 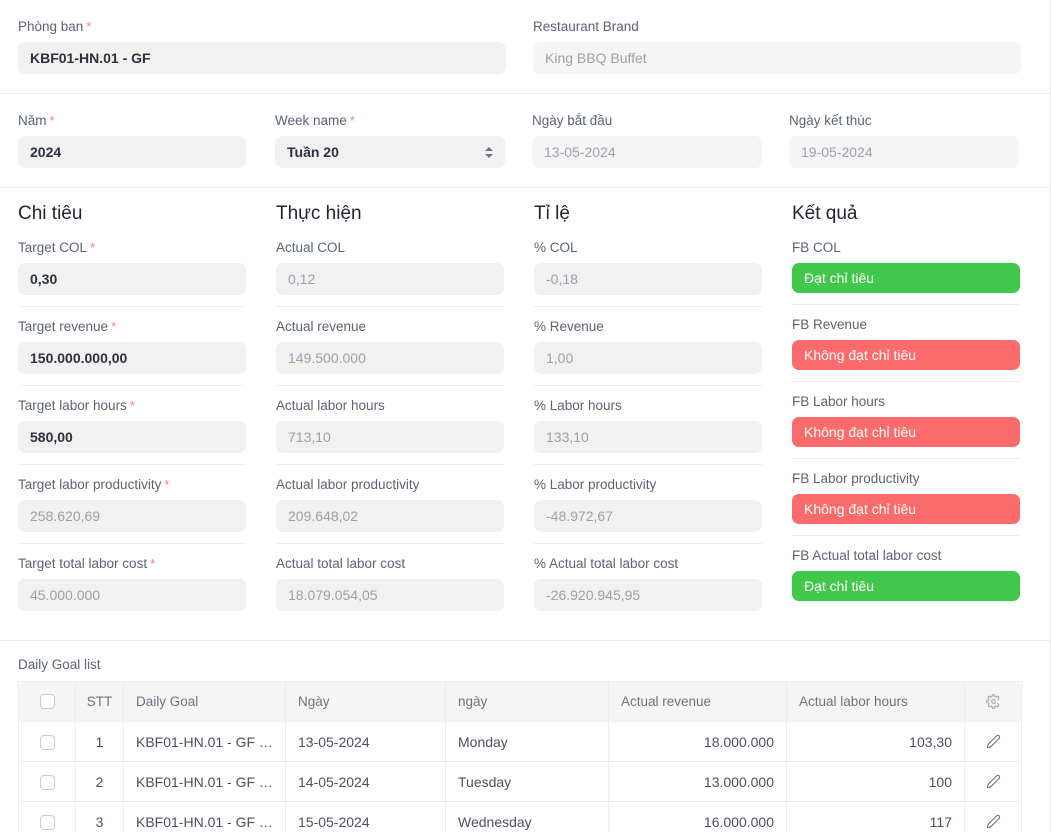 I want to click on field-value-end-date: 19-05-2024, so click(x=904, y=152).